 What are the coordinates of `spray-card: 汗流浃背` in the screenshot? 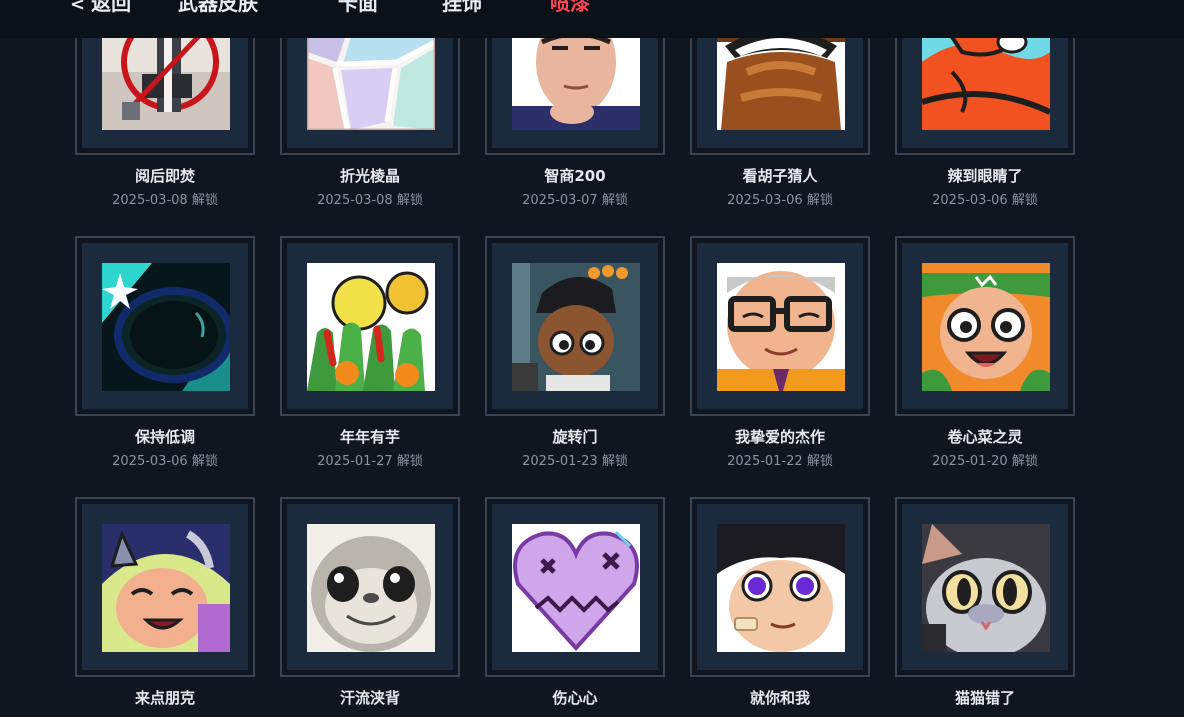 It's located at (370, 607).